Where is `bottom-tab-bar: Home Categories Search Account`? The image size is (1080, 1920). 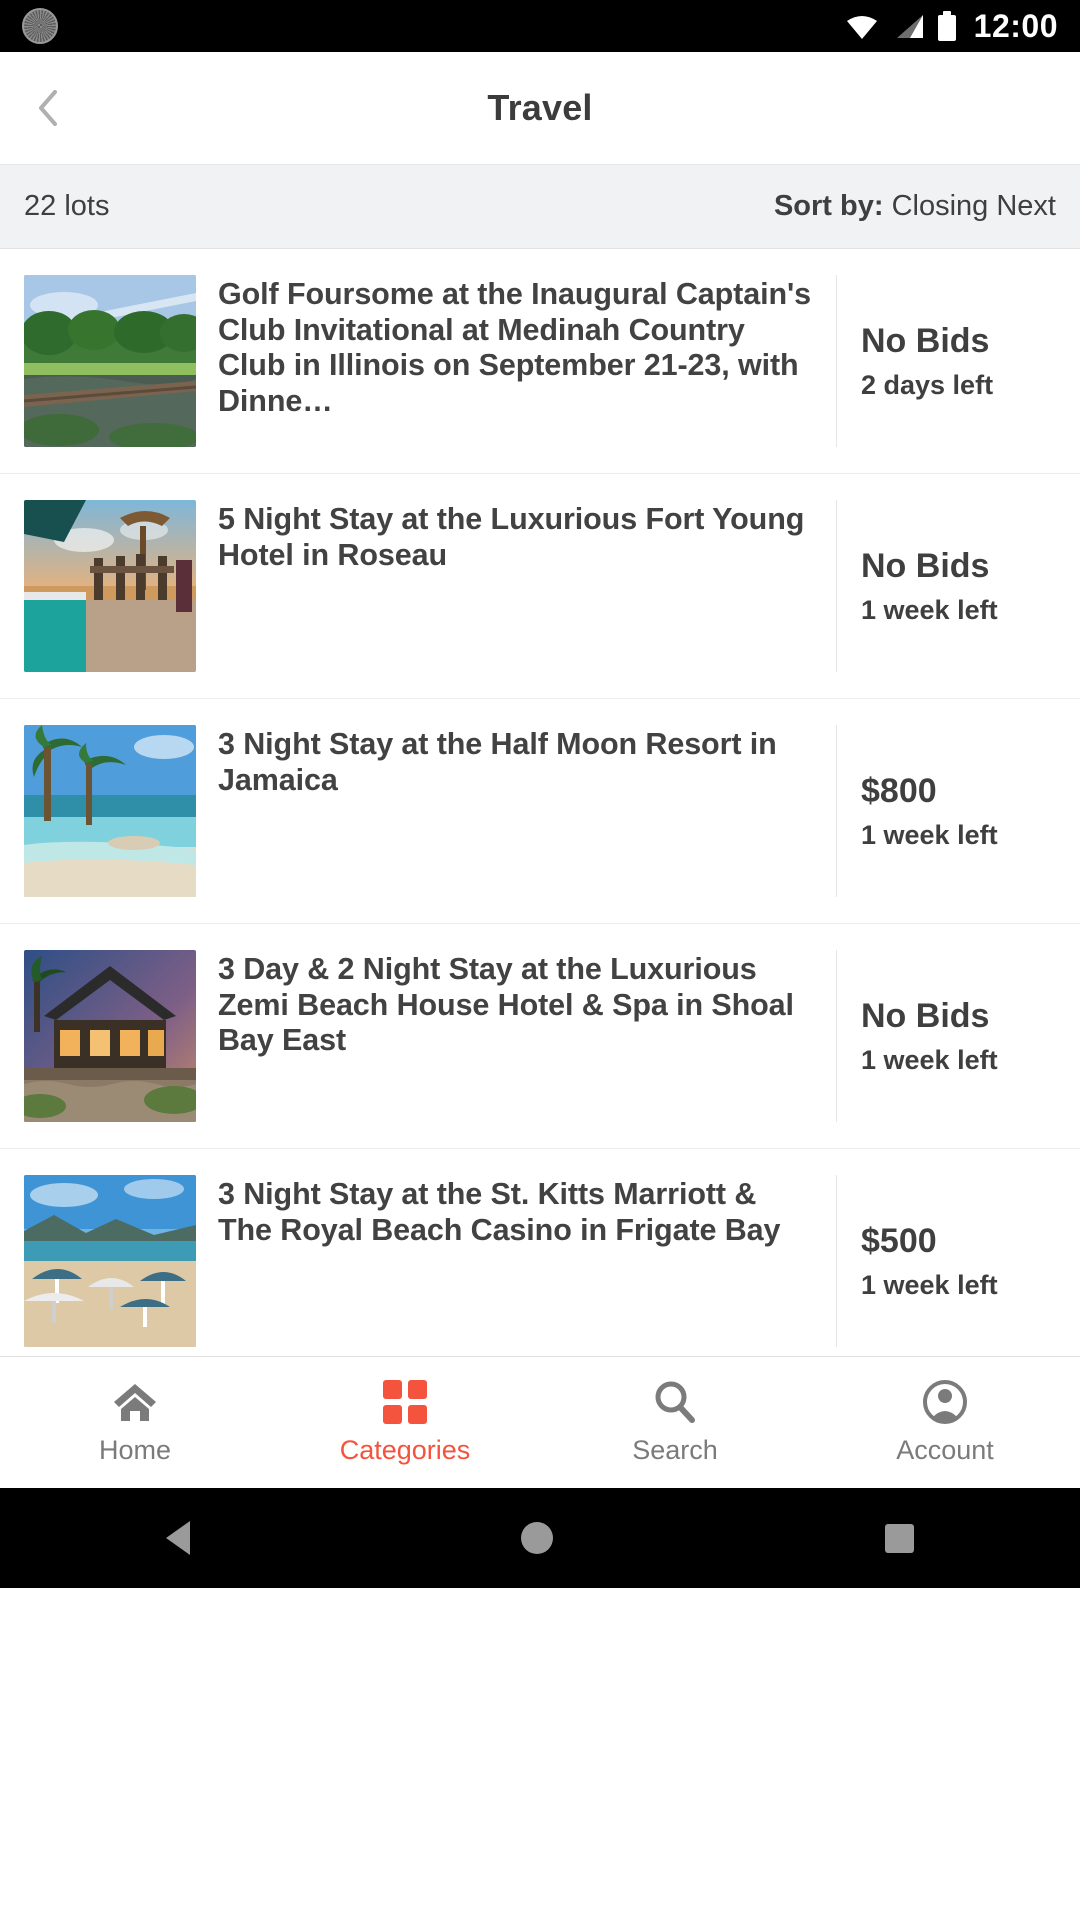
bottom-tab-bar: Home Categories Search Account is located at coordinates (540, 1422).